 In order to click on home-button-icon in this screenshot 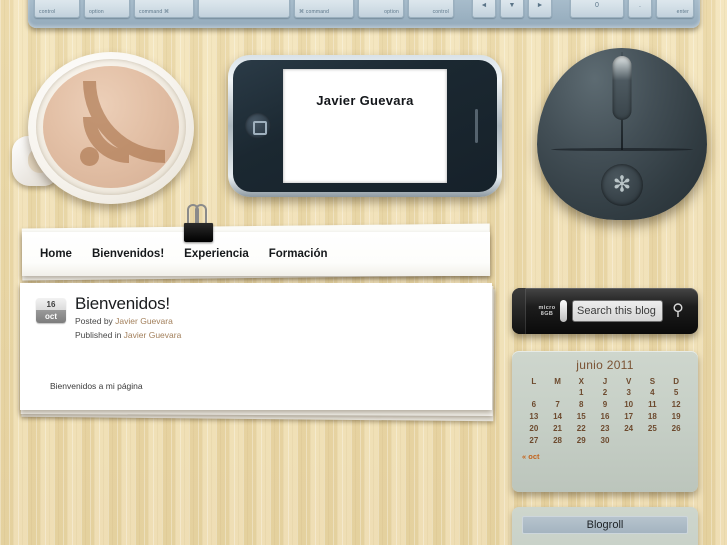, I will do `click(258, 126)`.